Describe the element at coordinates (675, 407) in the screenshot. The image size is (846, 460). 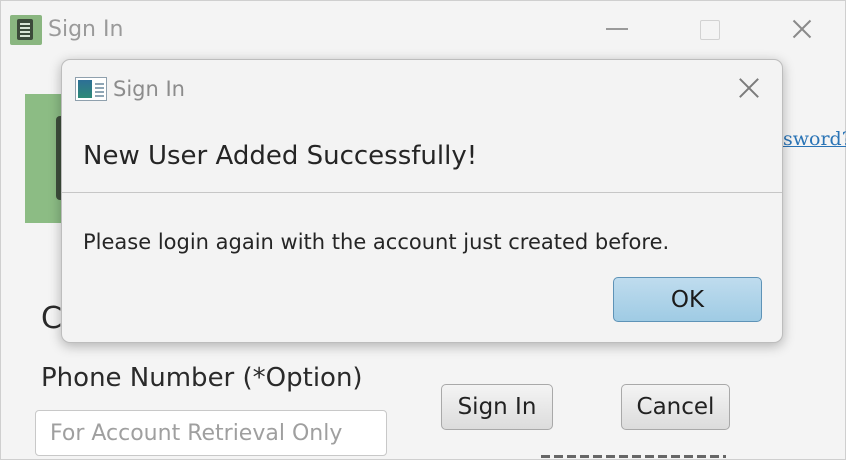
I see `cancel-button: Cancel` at that location.